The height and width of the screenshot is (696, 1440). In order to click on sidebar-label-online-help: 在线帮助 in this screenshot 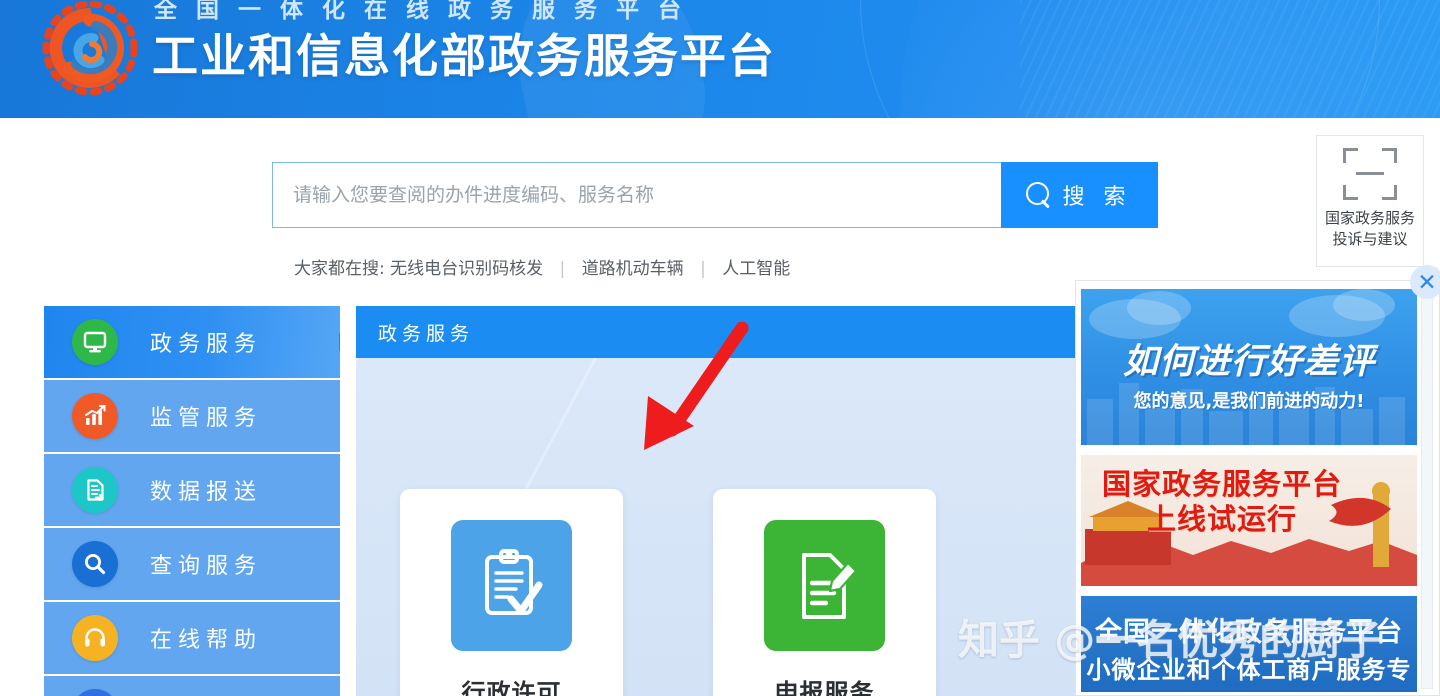, I will do `click(206, 640)`.